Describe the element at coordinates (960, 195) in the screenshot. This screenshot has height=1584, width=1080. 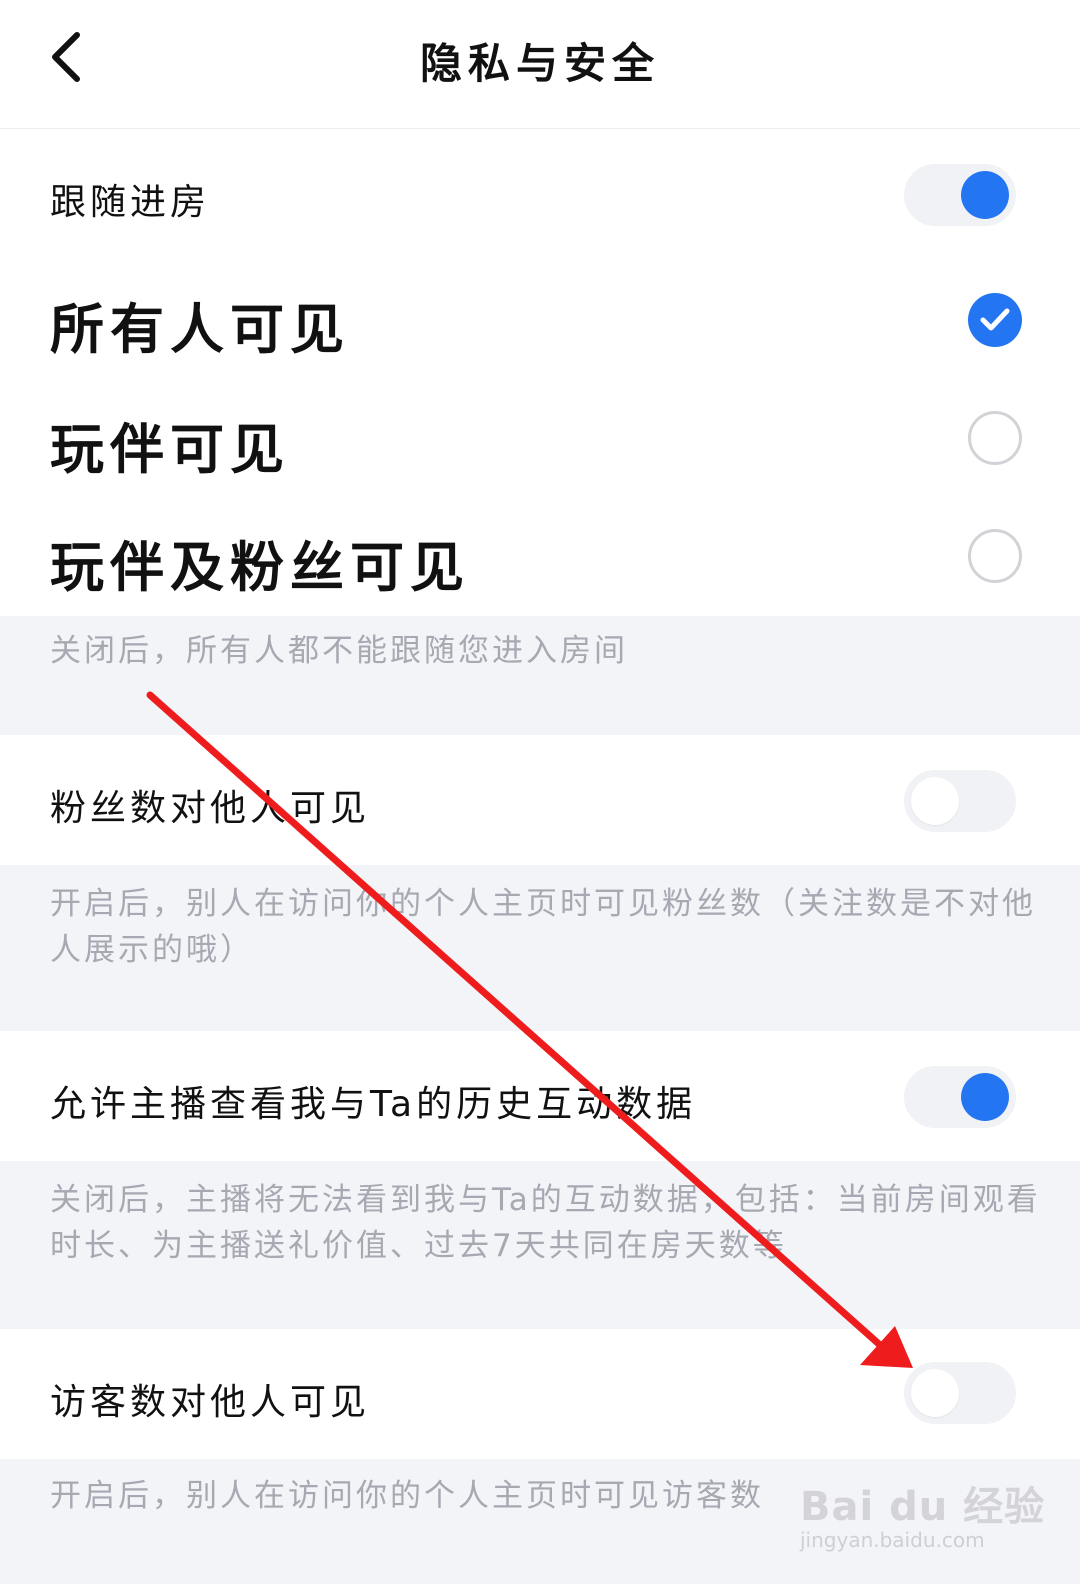
I see `follow-room-toggle` at that location.